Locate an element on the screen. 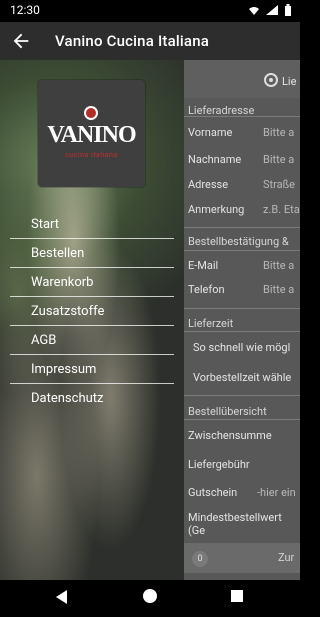  summary-label: Mindestbestellwert (Ge is located at coordinates (235, 524).